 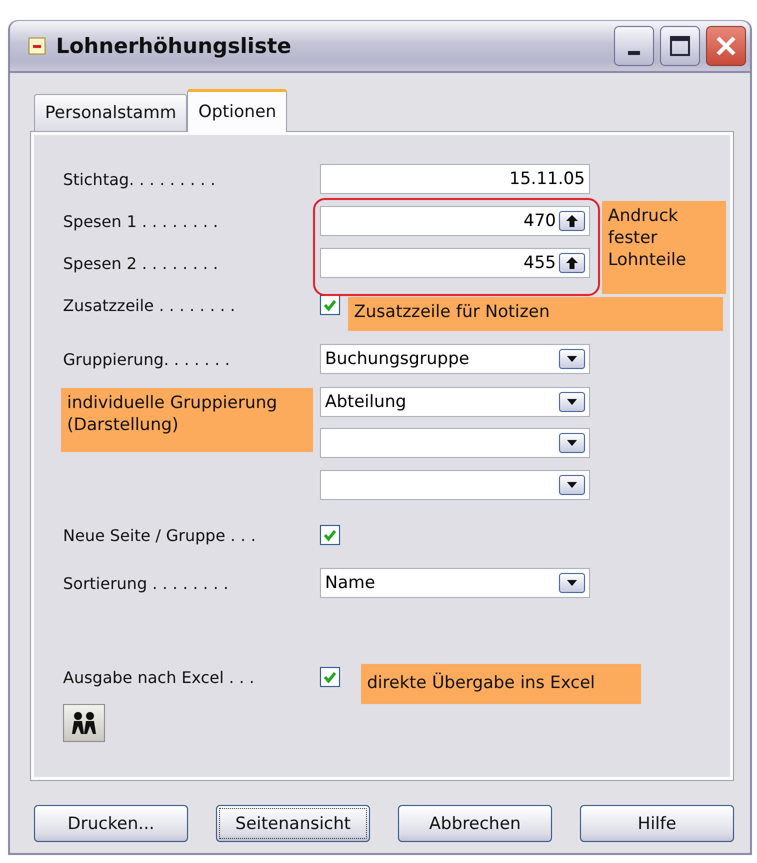 I want to click on minimize-button, so click(x=634, y=46).